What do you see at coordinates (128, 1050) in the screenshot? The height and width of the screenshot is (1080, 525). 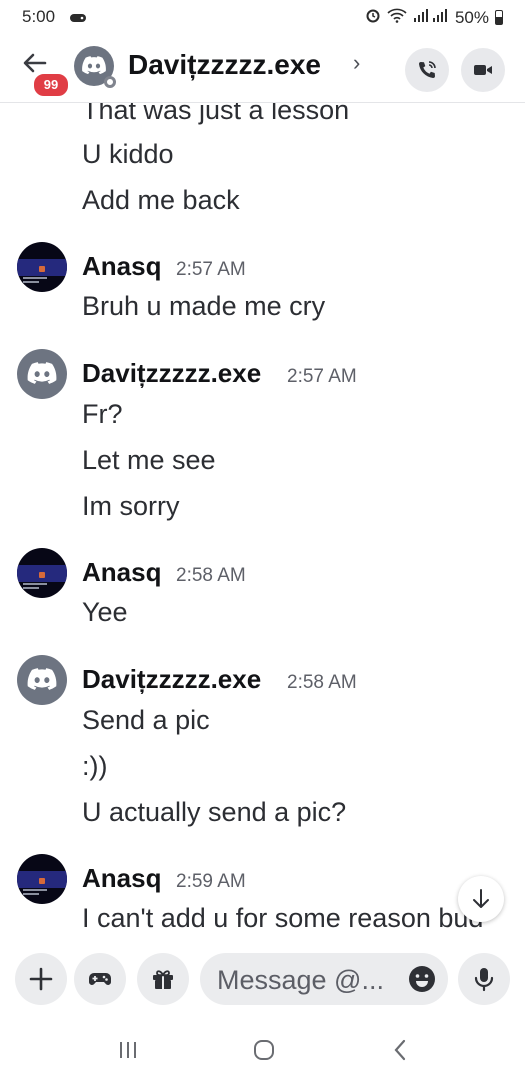 I see `recents-icon` at bounding box center [128, 1050].